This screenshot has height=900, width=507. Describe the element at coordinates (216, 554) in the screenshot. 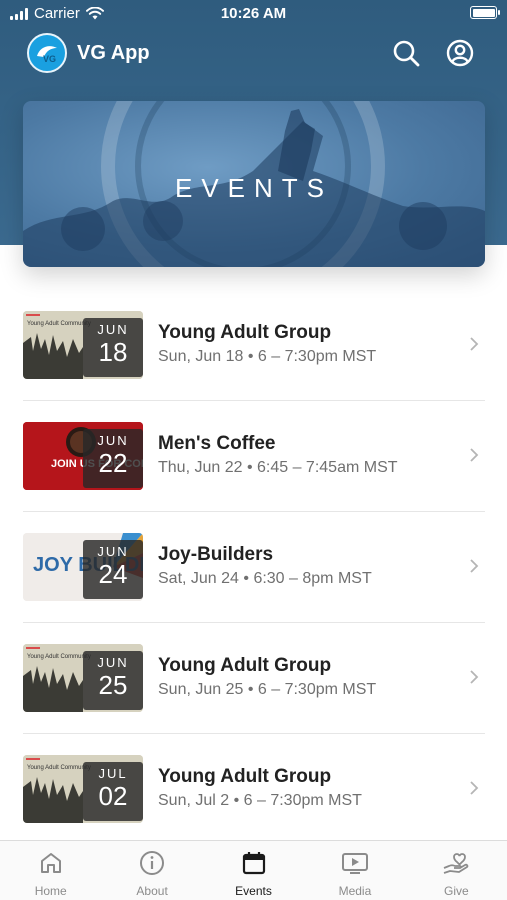

I see `event-title: Joy-Builders` at that location.